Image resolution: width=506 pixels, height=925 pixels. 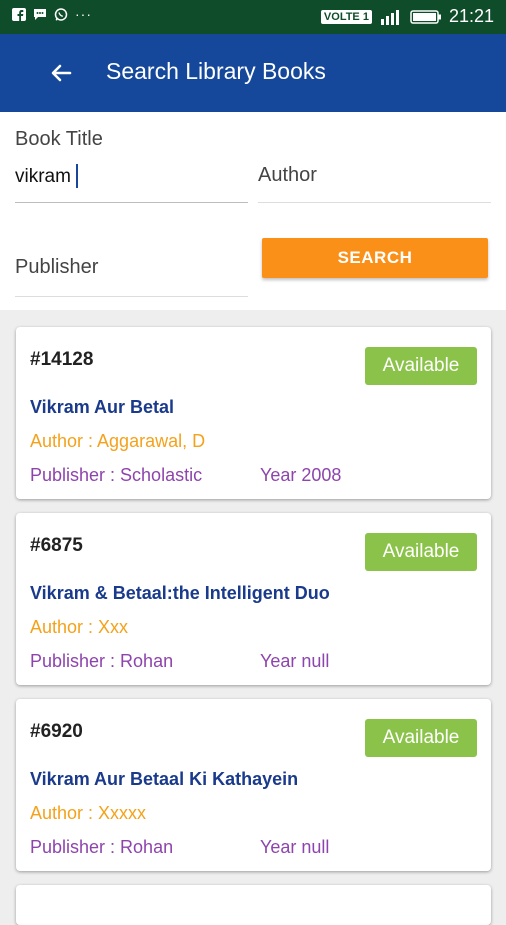 What do you see at coordinates (375, 258) in the screenshot?
I see `search-button: SEARCH` at bounding box center [375, 258].